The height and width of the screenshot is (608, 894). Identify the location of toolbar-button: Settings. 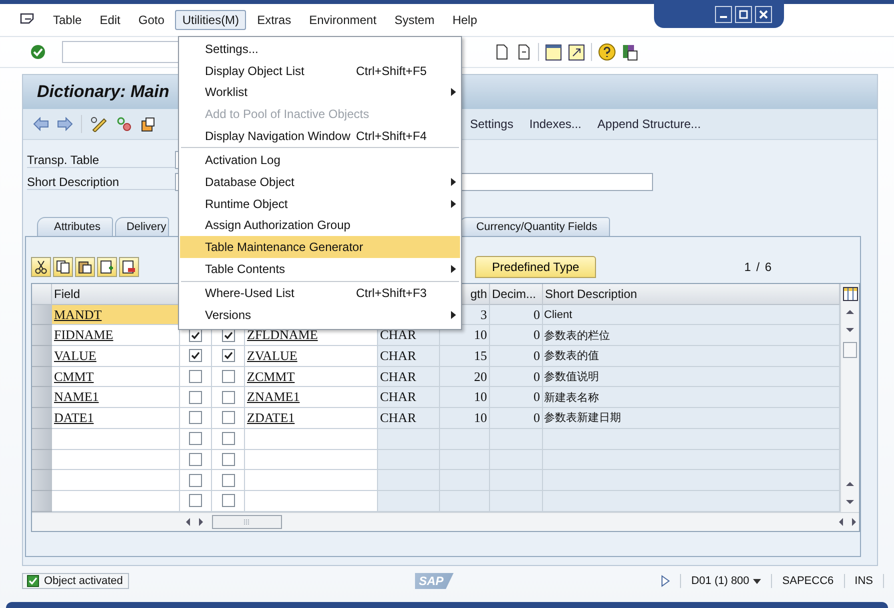
(492, 124).